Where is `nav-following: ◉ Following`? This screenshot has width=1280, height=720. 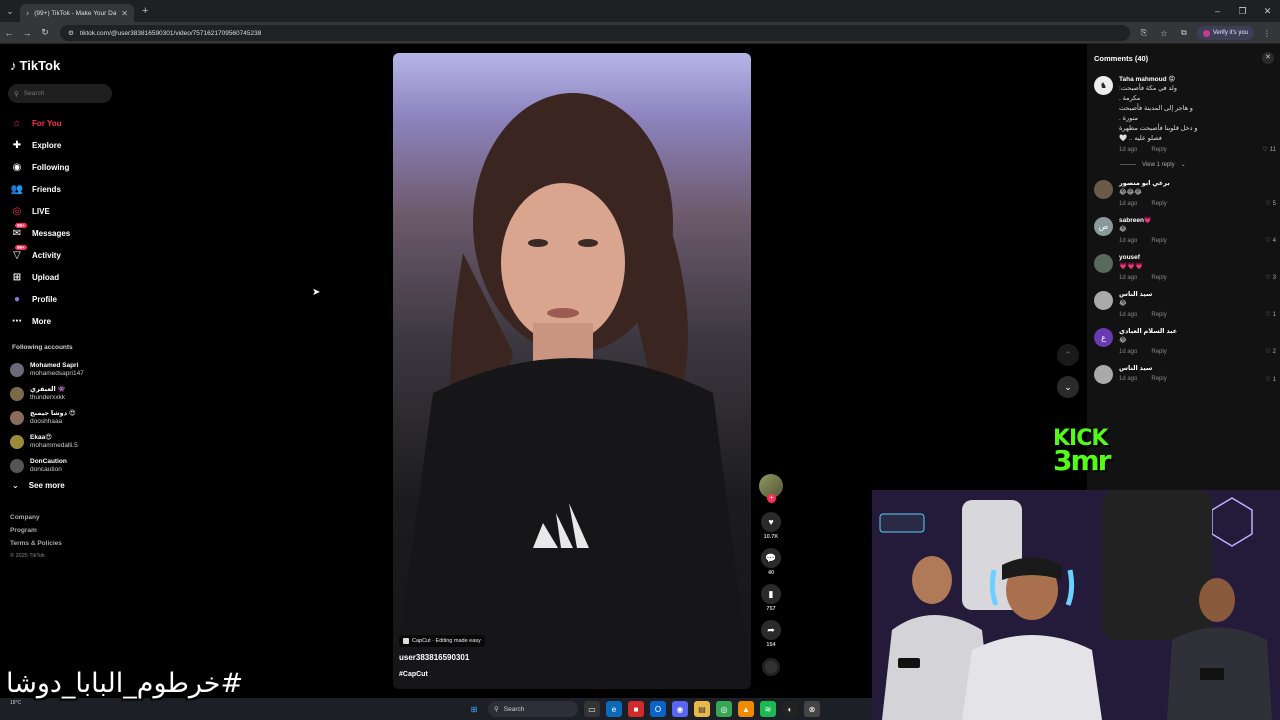 nav-following: ◉ Following is located at coordinates (65, 167).